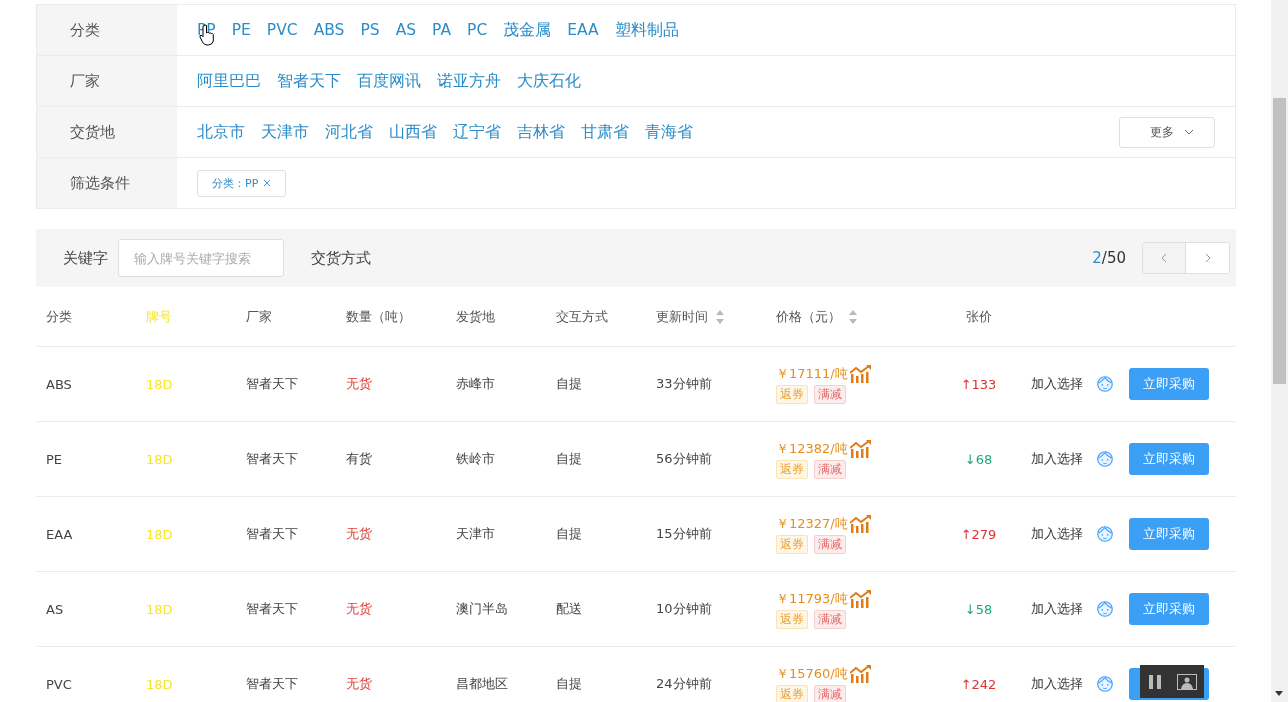 The image size is (1288, 702). I want to click on search-field: 输入牌号关键字搜索, so click(201, 258).